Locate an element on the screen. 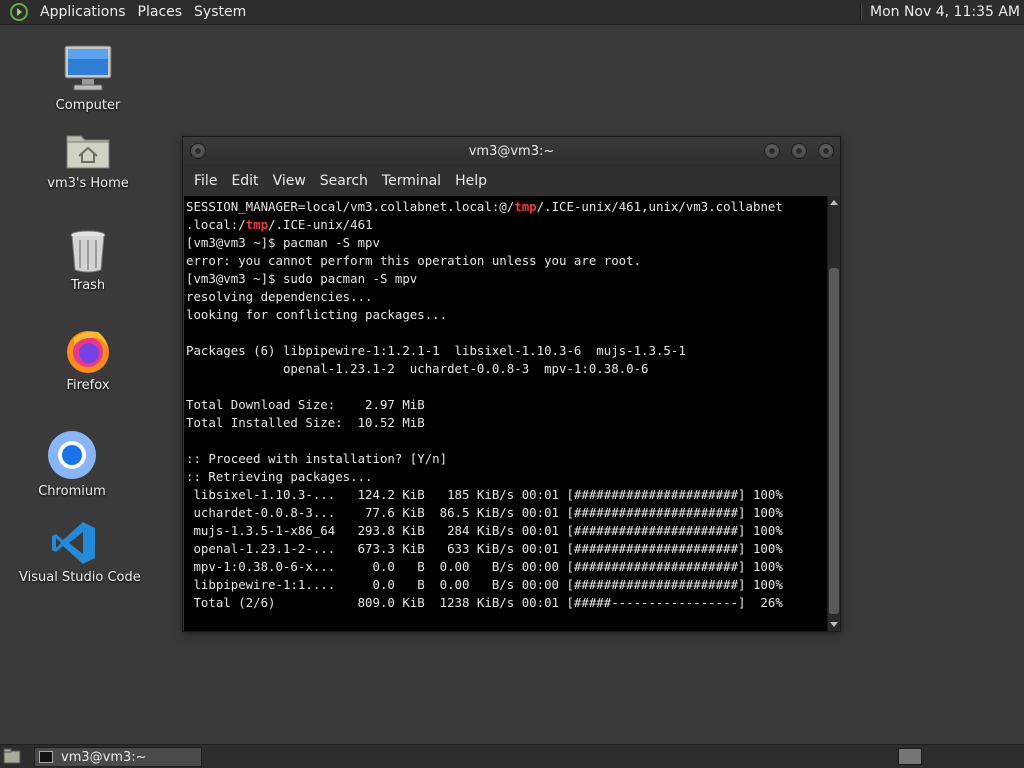 The image size is (1024, 768). scroll-down-arrow-icon is located at coordinates (834, 624).